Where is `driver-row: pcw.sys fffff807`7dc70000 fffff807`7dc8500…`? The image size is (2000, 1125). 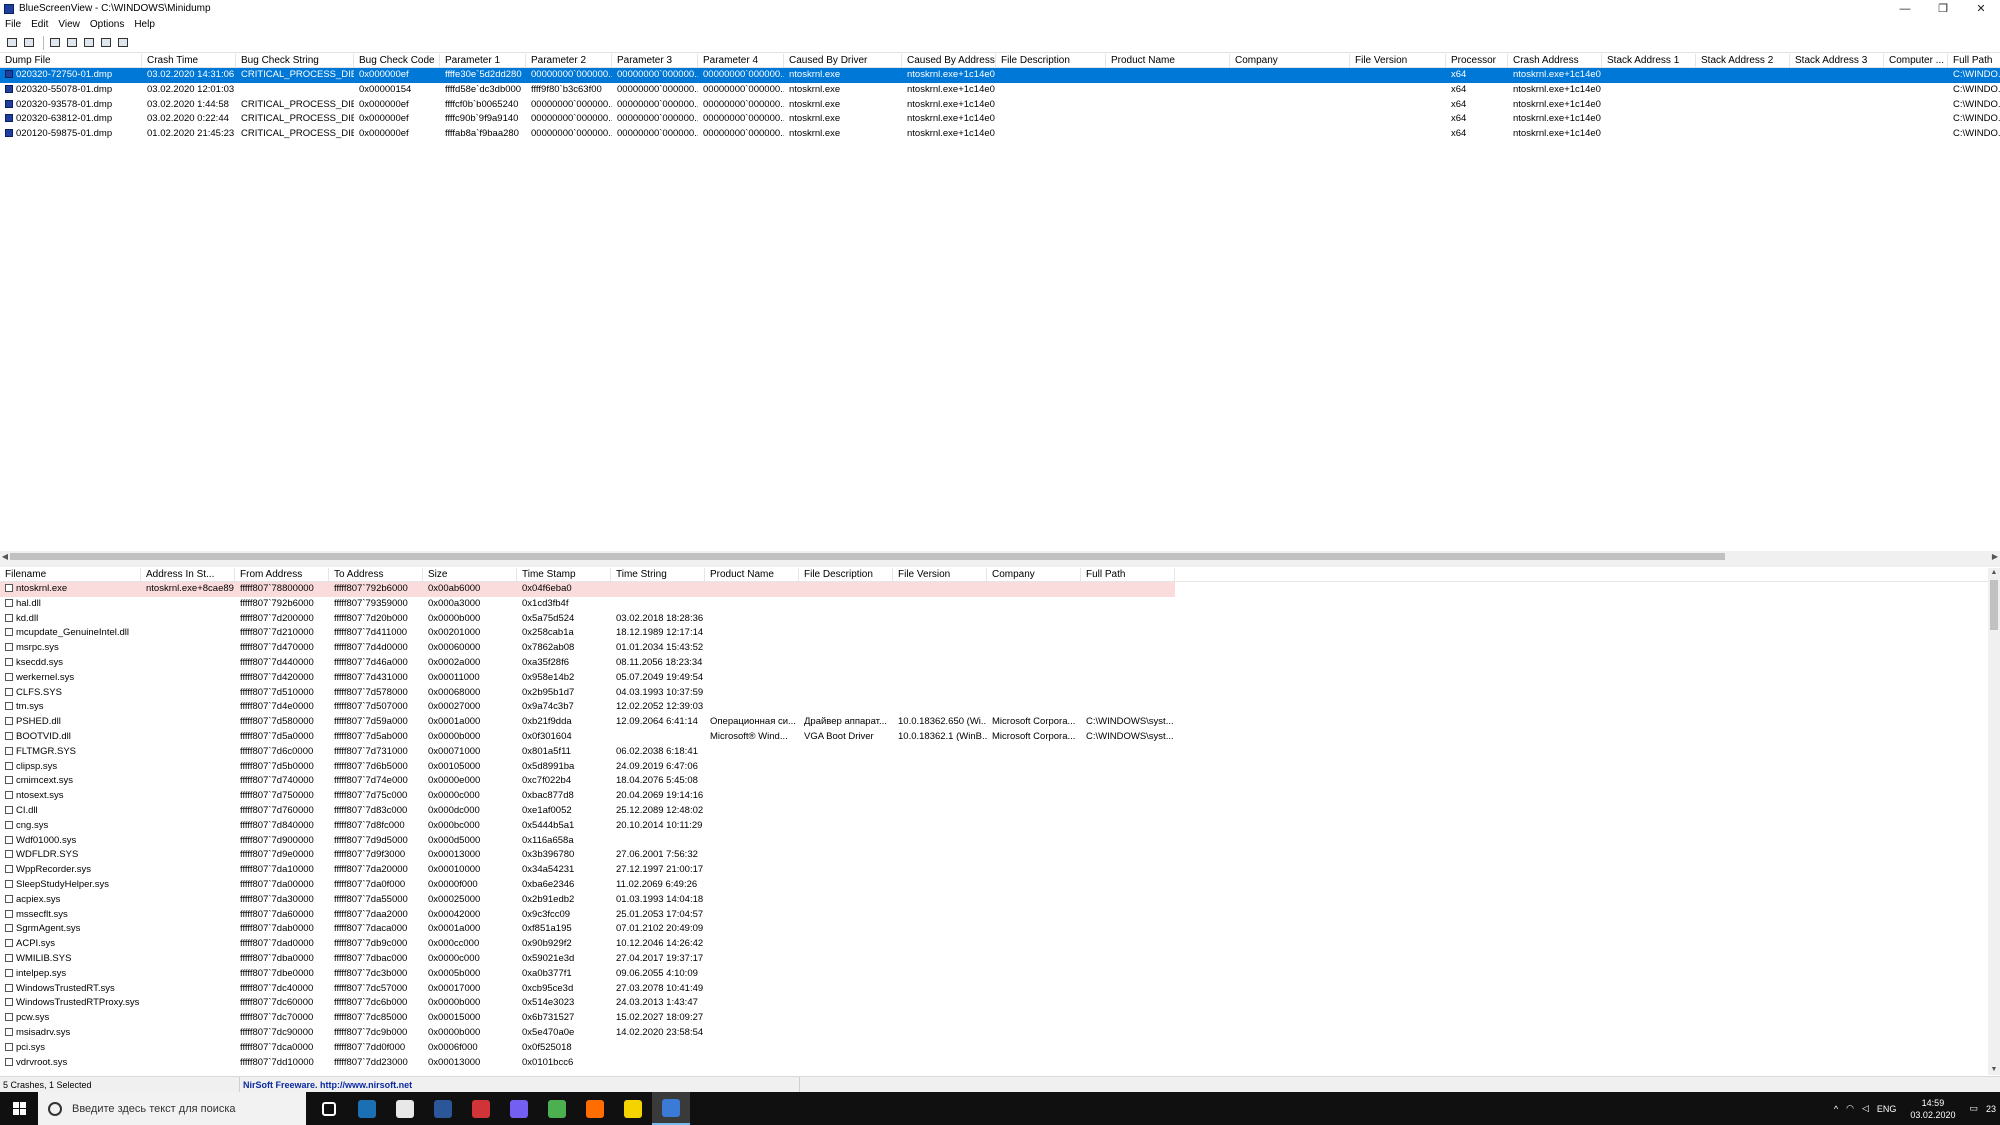 driver-row: pcw.sys fffff807`7dc70000 fffff807`7dc8500… is located at coordinates (994, 1018).